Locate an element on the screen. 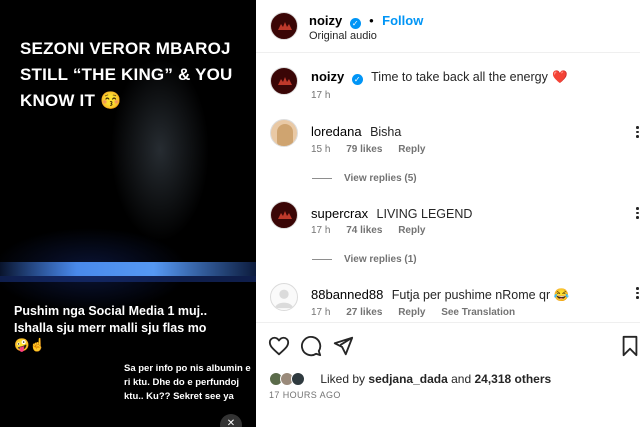 The width and height of the screenshot is (640, 427). liked-by-user: sedjana_dada is located at coordinates (407, 379).